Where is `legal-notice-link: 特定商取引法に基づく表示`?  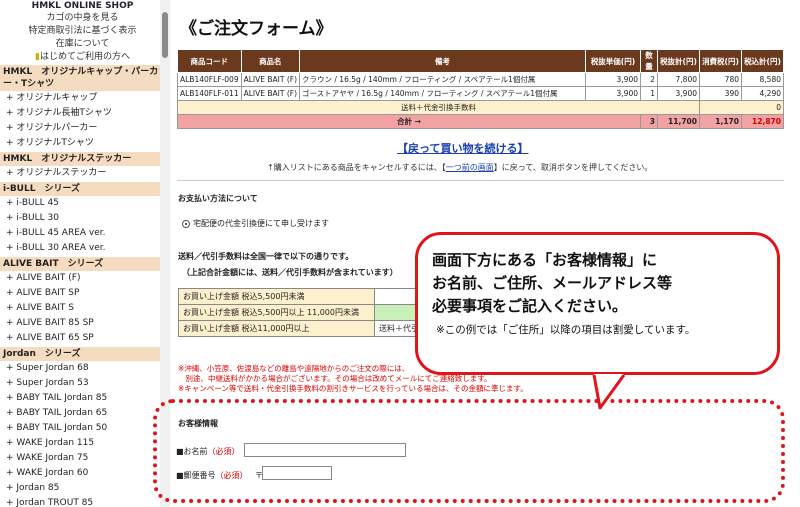 legal-notice-link: 特定商取引法に基づく表示 is located at coordinates (82, 31).